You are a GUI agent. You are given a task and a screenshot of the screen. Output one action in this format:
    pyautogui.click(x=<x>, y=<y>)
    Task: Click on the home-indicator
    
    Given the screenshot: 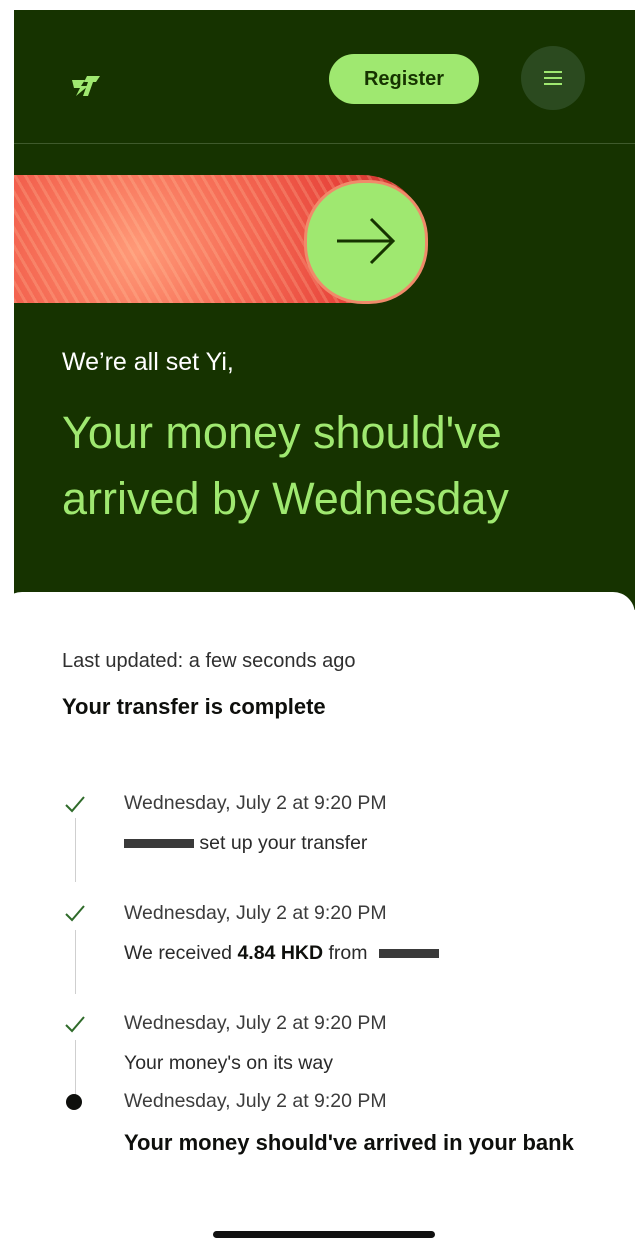 What is the action you would take?
    pyautogui.click(x=324, y=1234)
    